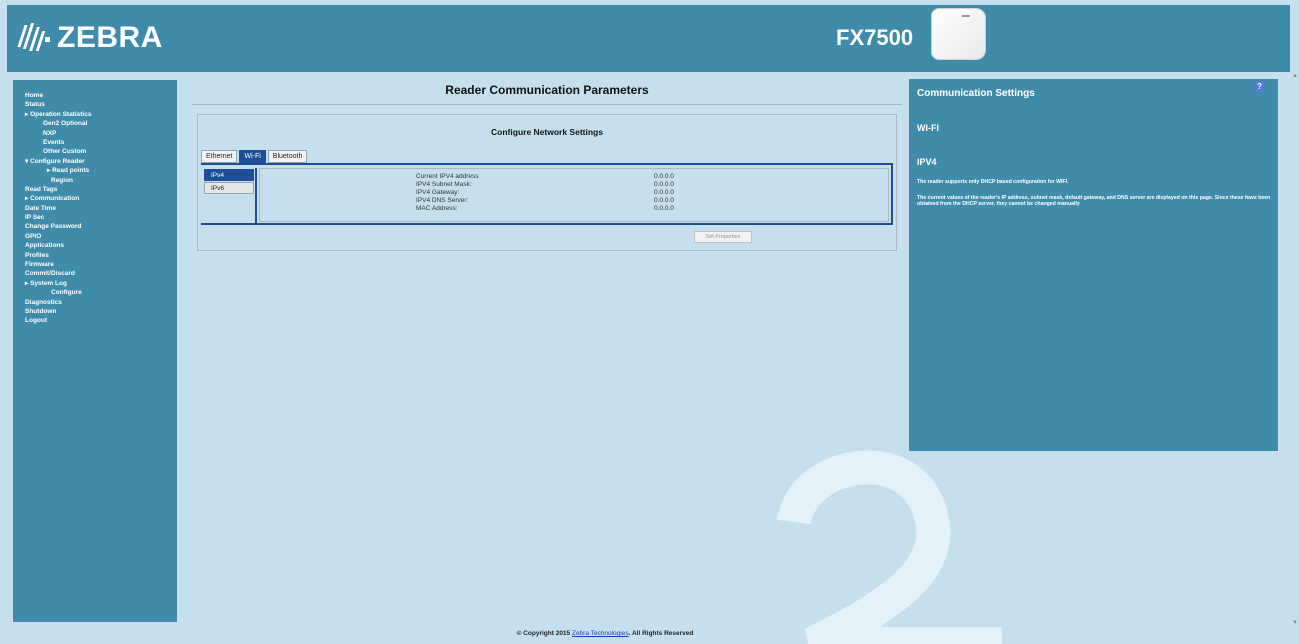 This screenshot has width=1299, height=644. What do you see at coordinates (547, 90) in the screenshot?
I see `page-title: Reader Communication Parameters` at bounding box center [547, 90].